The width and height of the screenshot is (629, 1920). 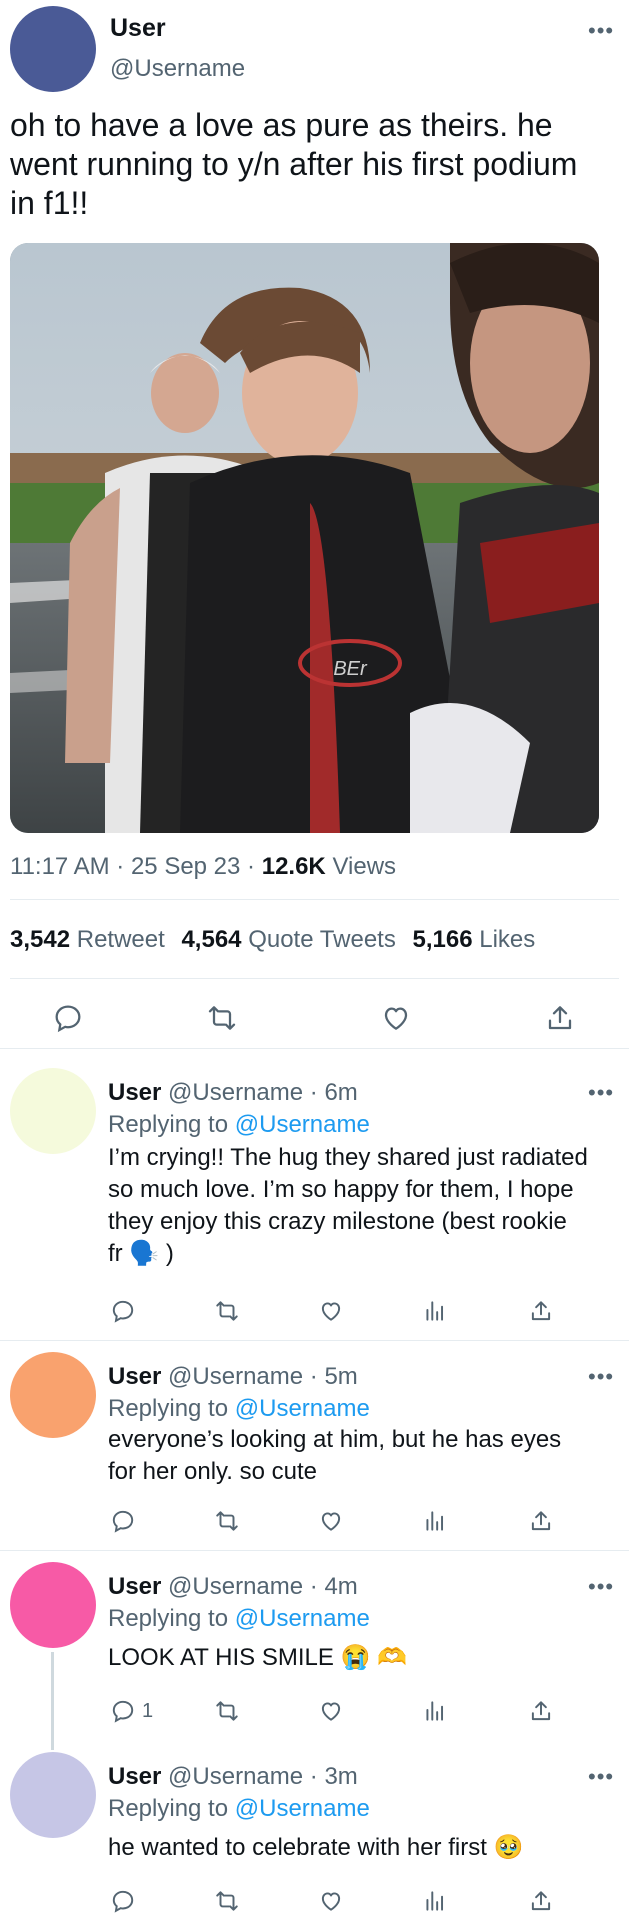 What do you see at coordinates (293, 866) in the screenshot?
I see `views-count: 12.6K` at bounding box center [293, 866].